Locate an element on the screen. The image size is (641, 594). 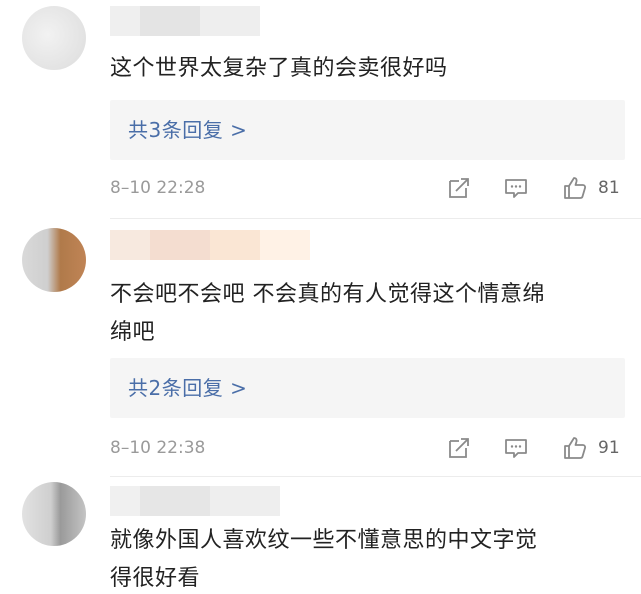
view-replies-button: 共3条回复 > is located at coordinates (367, 130).